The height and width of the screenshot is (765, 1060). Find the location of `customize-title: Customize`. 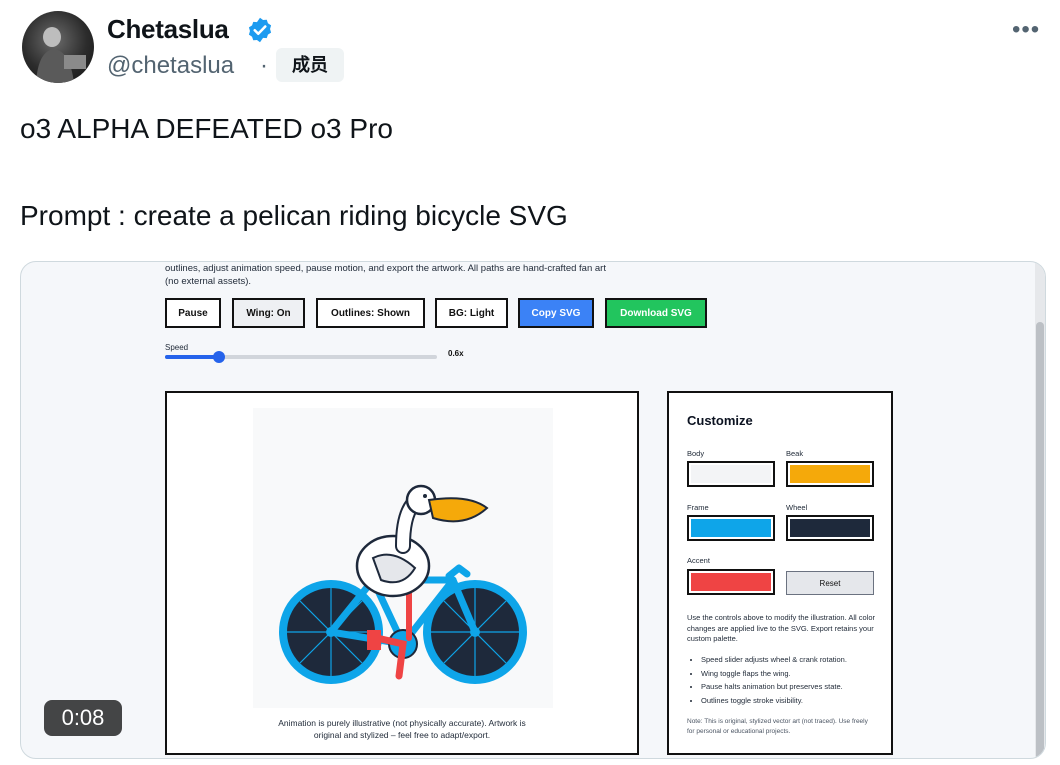

customize-title: Customize is located at coordinates (720, 420).